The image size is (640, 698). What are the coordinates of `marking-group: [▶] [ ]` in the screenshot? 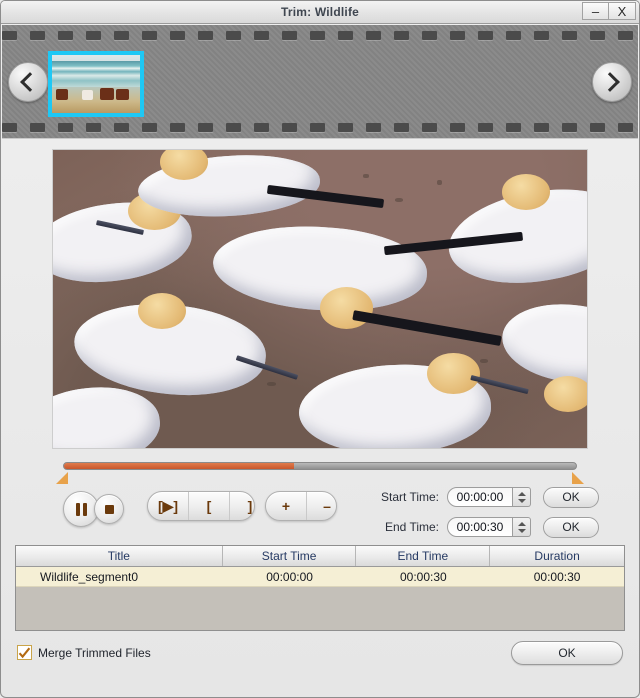 It's located at (201, 506).